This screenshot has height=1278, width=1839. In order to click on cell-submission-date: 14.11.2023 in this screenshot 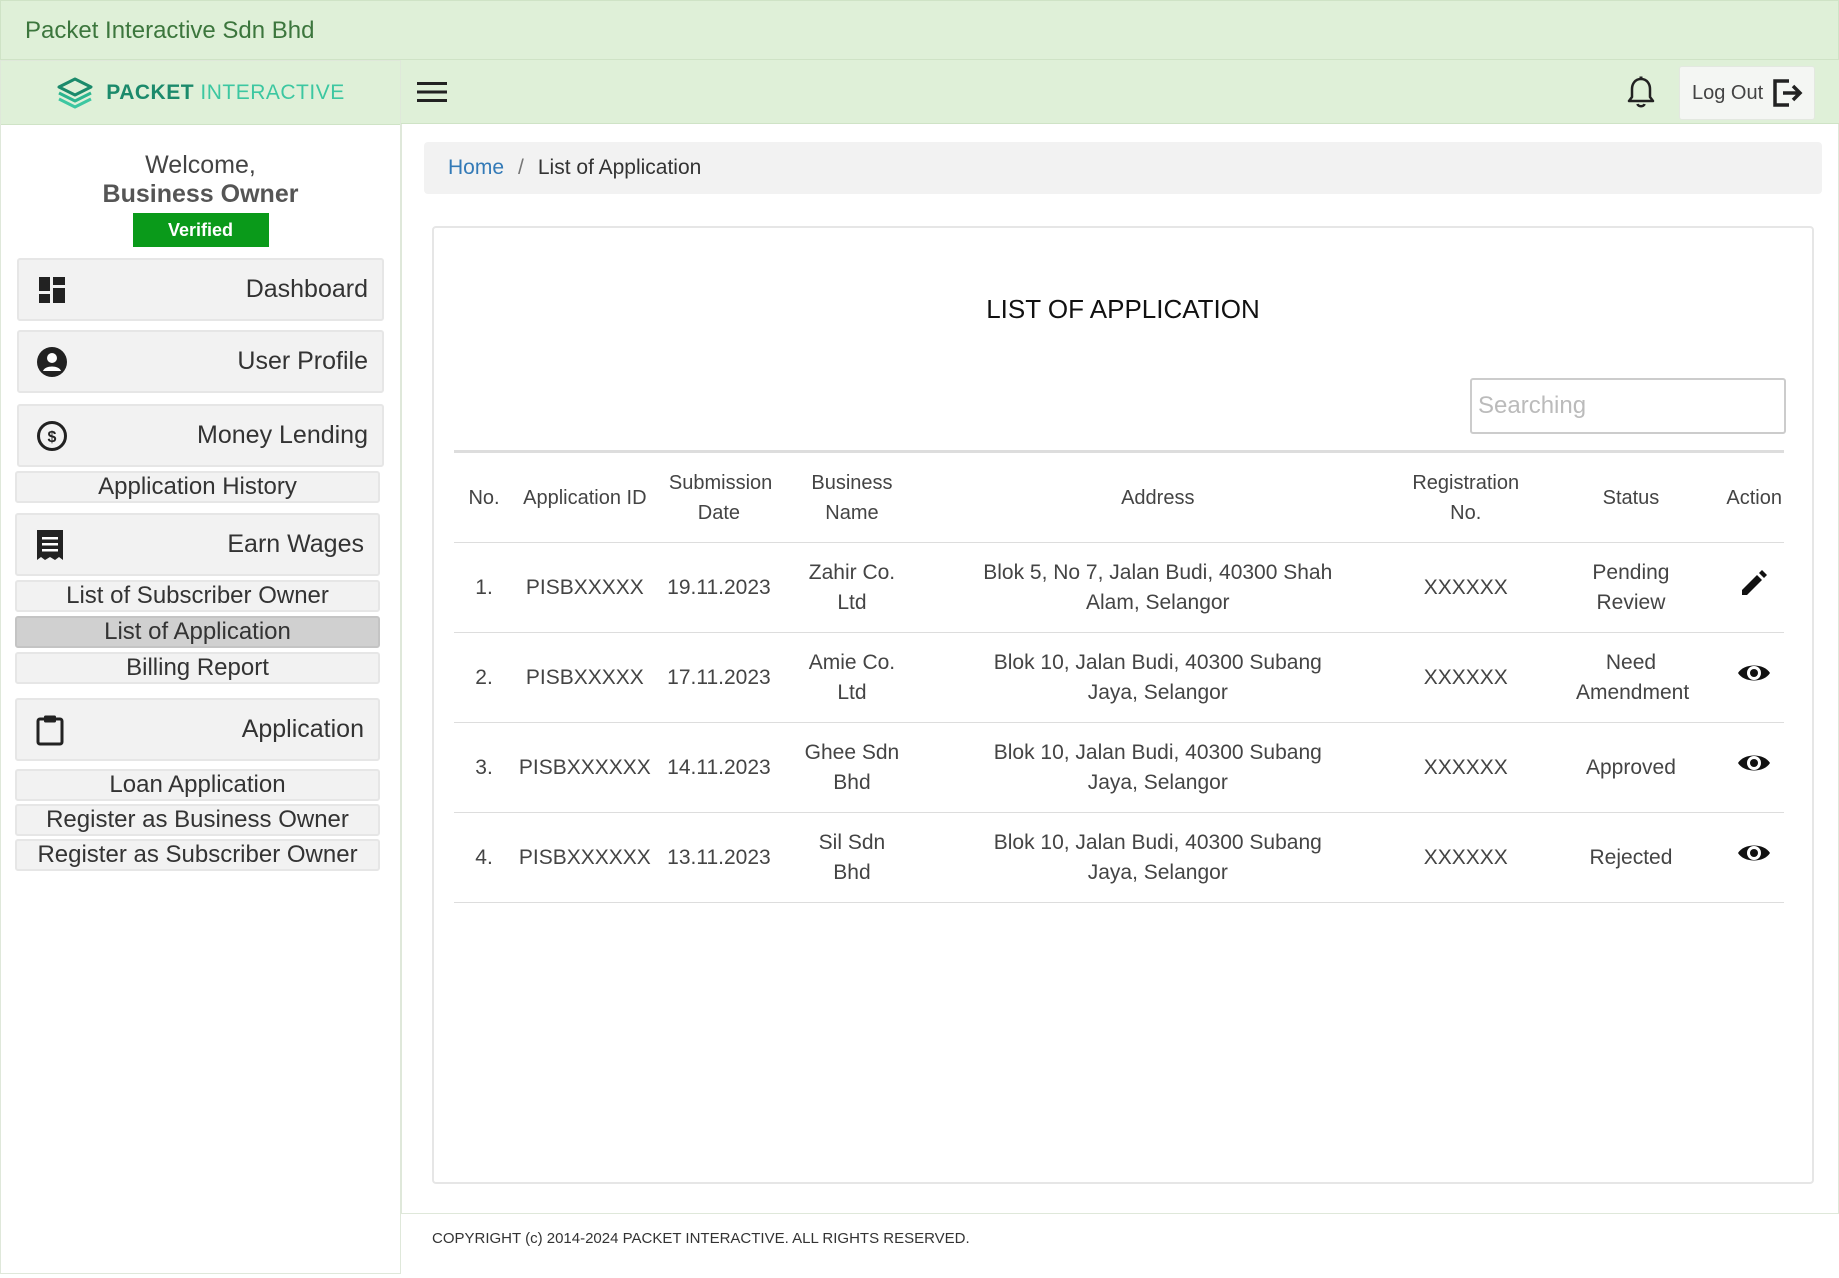, I will do `click(719, 767)`.